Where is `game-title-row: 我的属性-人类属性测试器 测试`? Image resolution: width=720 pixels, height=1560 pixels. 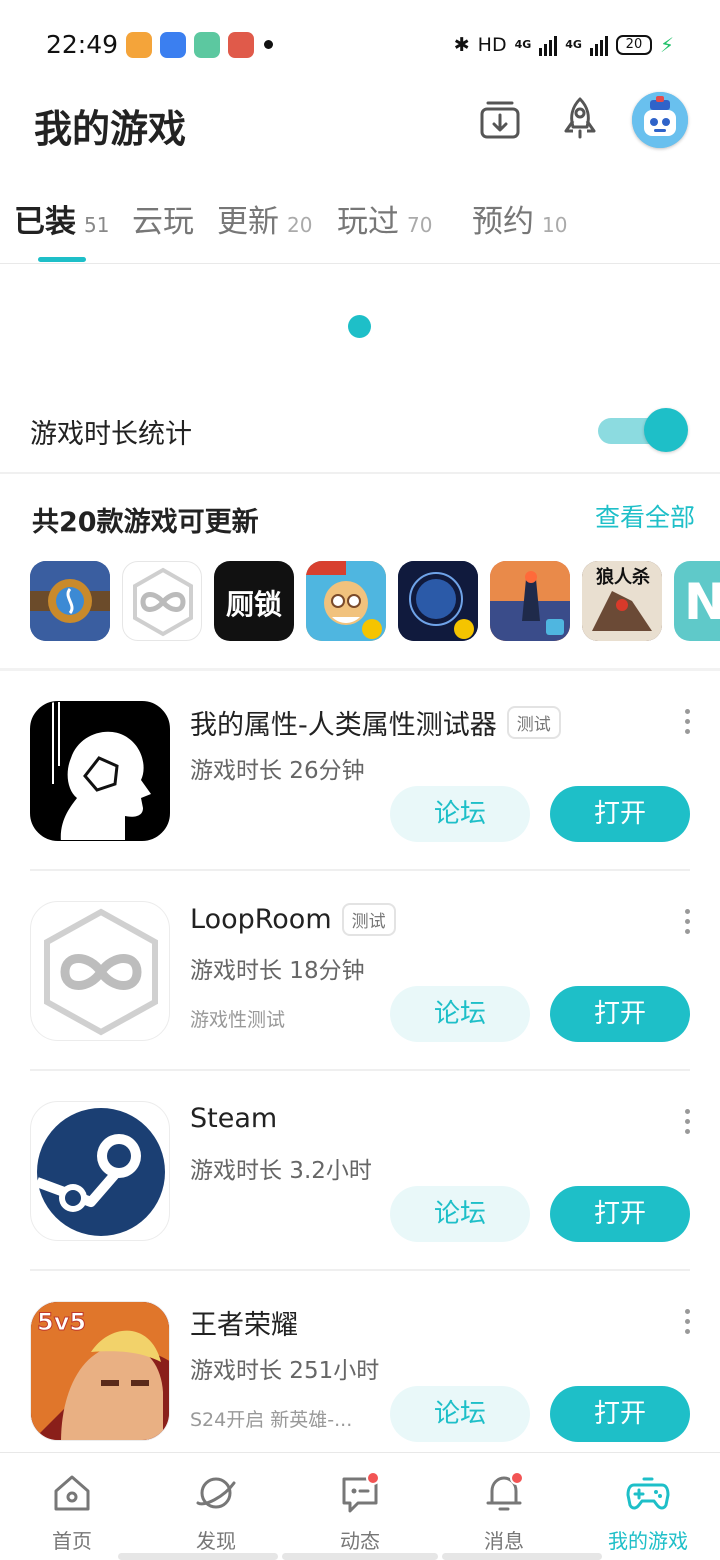
game-title-row: 我的属性-人类属性测试器 测试 is located at coordinates (375, 722).